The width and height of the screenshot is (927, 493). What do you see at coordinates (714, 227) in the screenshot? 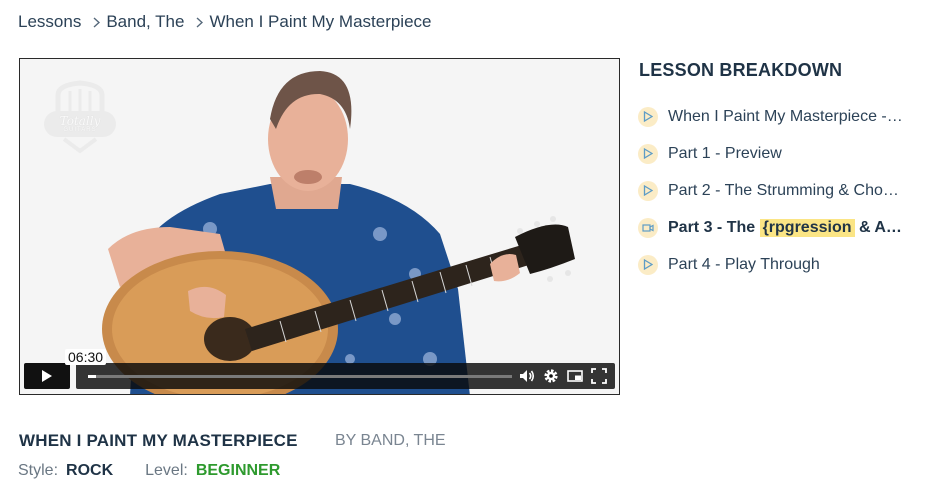
I see `lesson-label-start: Part 3 - The` at bounding box center [714, 227].